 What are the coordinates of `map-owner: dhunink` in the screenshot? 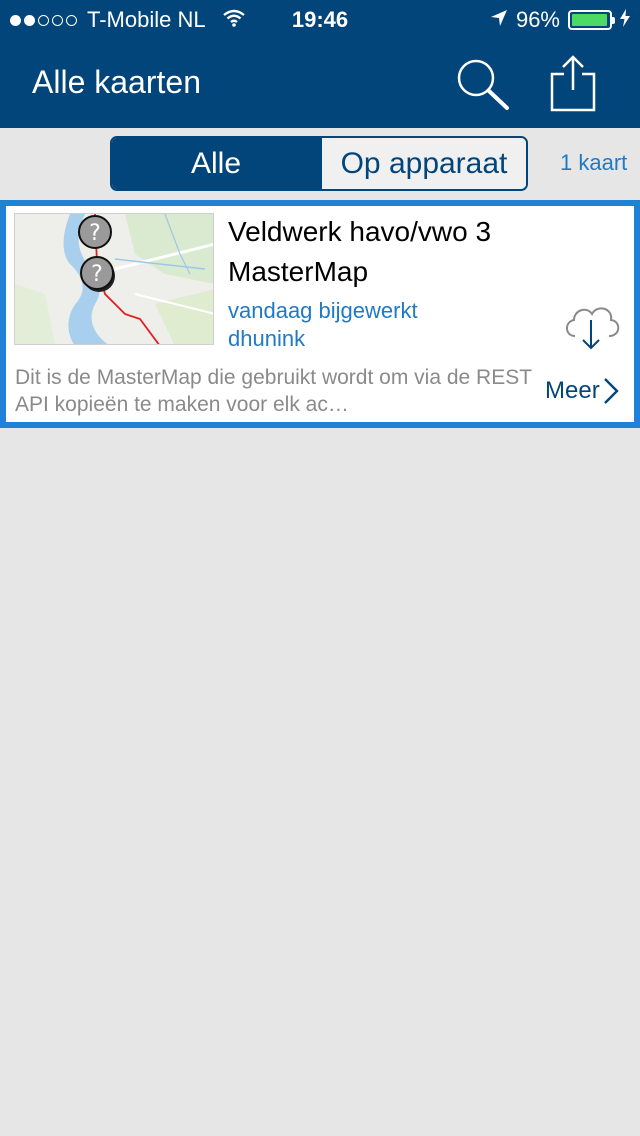 It's located at (266, 339).